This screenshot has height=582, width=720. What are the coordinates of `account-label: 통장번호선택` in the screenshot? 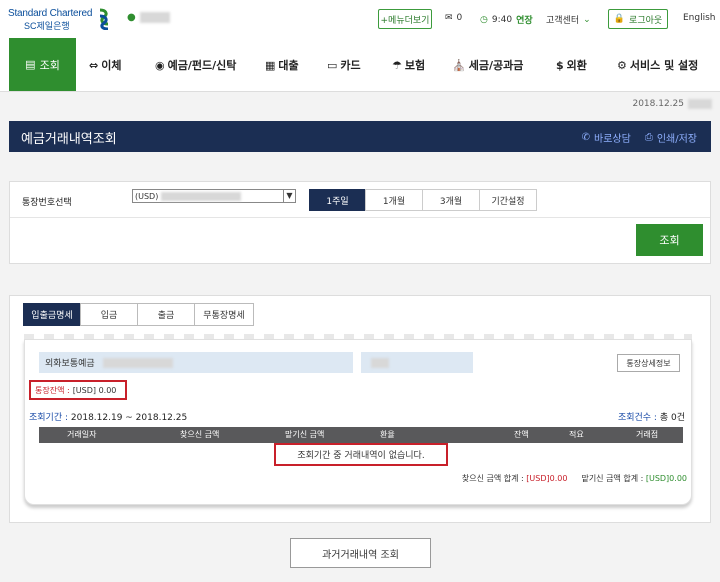 It's located at (47, 203).